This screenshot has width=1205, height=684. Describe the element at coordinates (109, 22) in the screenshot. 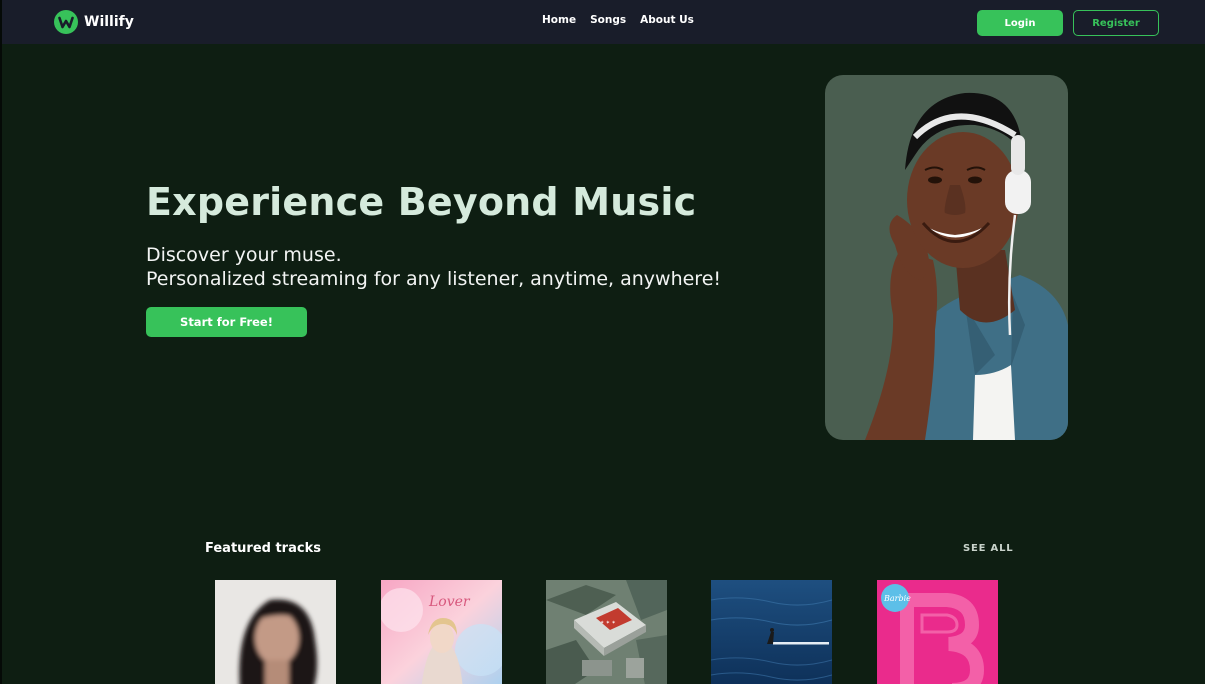

I see `brand-name: Willify` at that location.